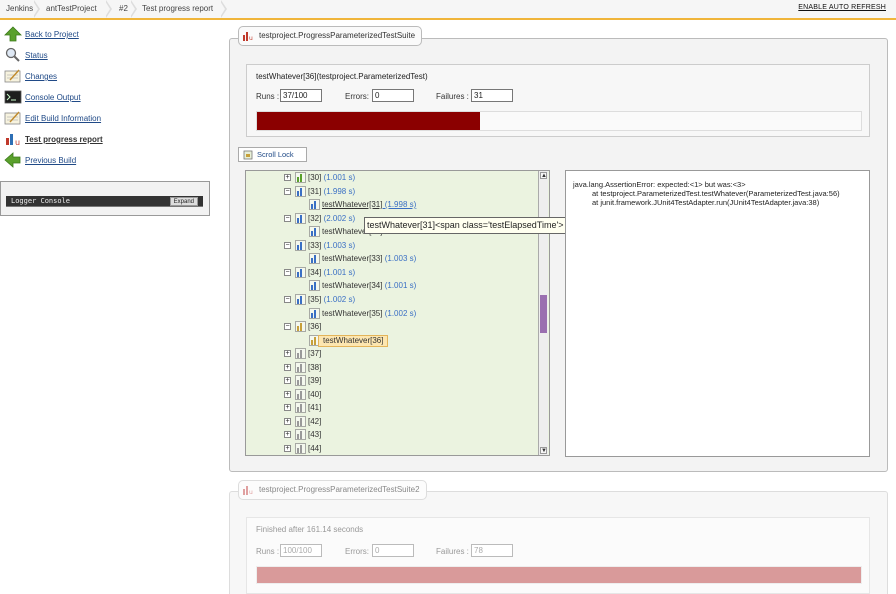 The image size is (896, 594). I want to click on tree-scrollbar: ▲ ▼, so click(543, 313).